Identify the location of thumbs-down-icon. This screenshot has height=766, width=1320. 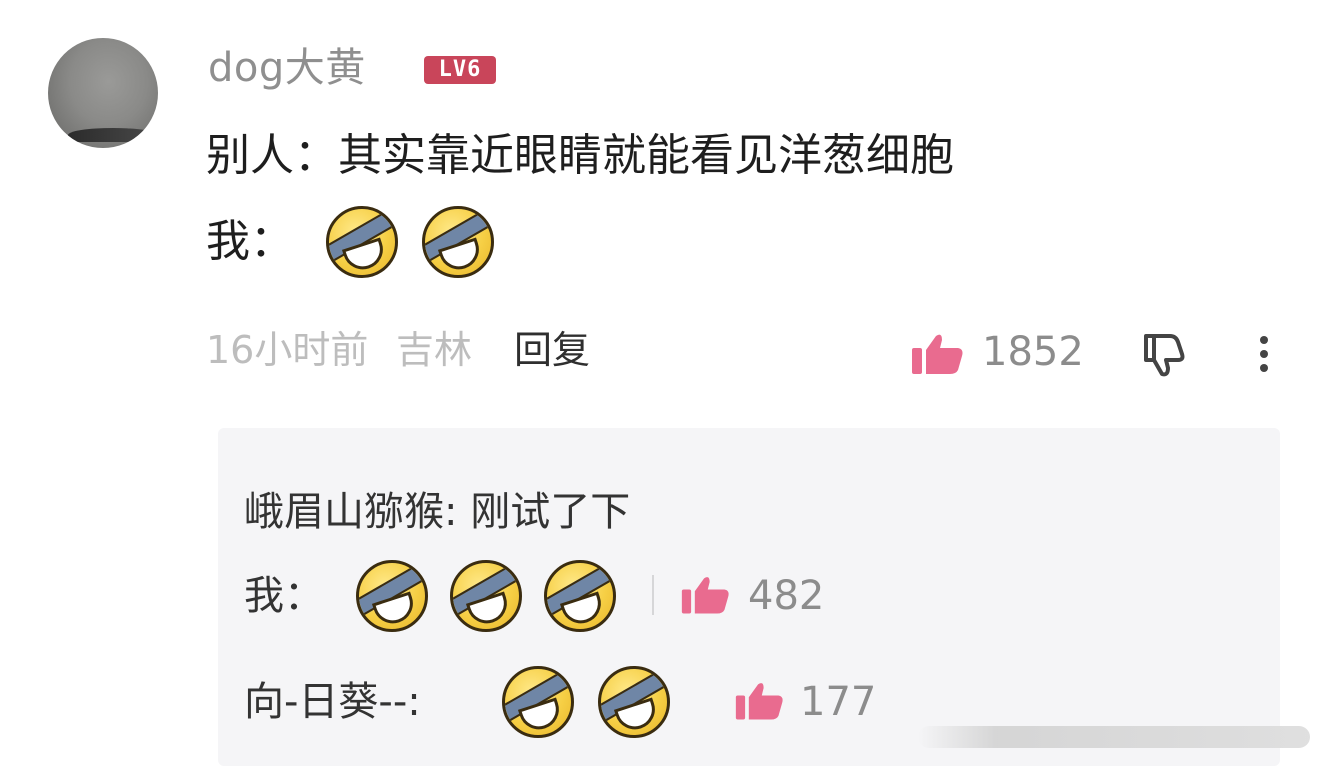
(1166, 355).